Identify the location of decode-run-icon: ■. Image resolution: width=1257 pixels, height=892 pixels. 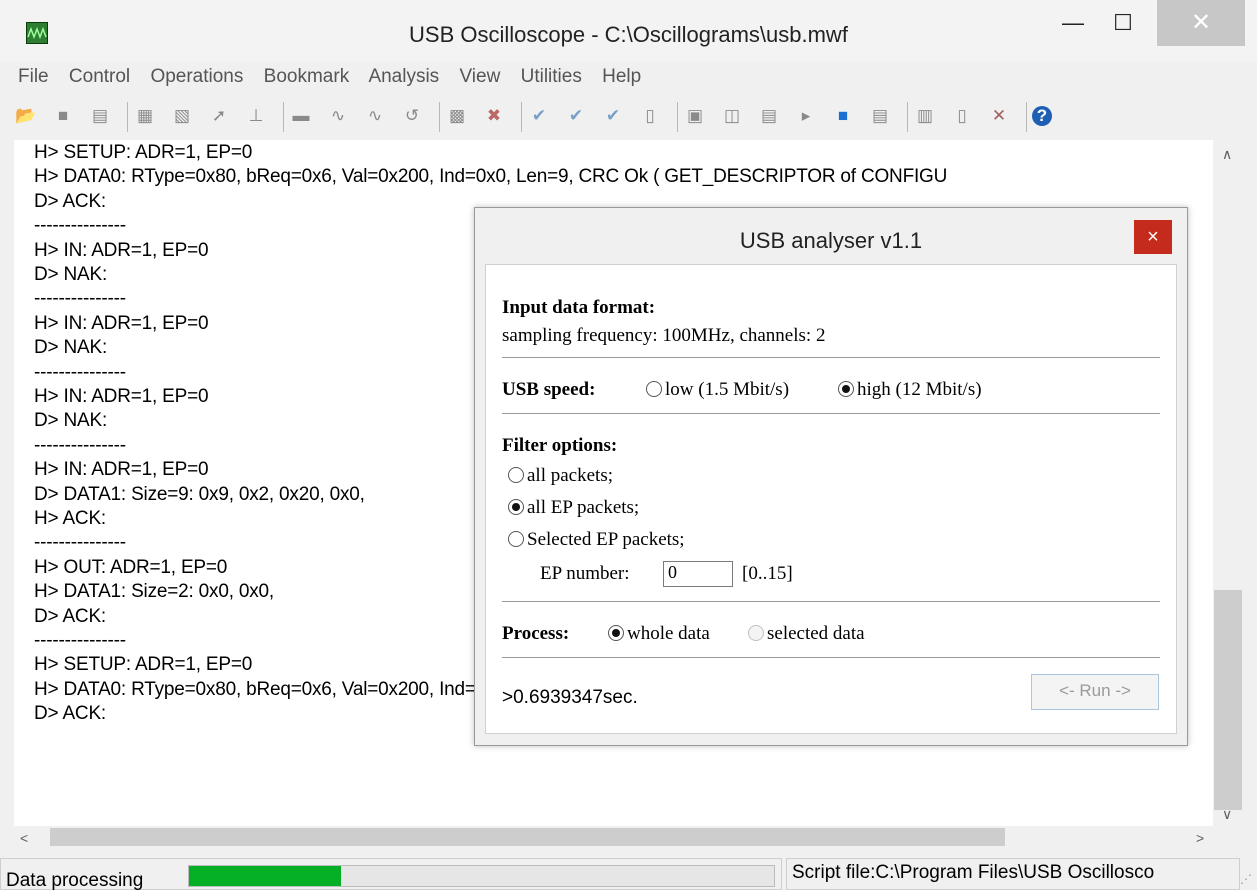
(843, 116).